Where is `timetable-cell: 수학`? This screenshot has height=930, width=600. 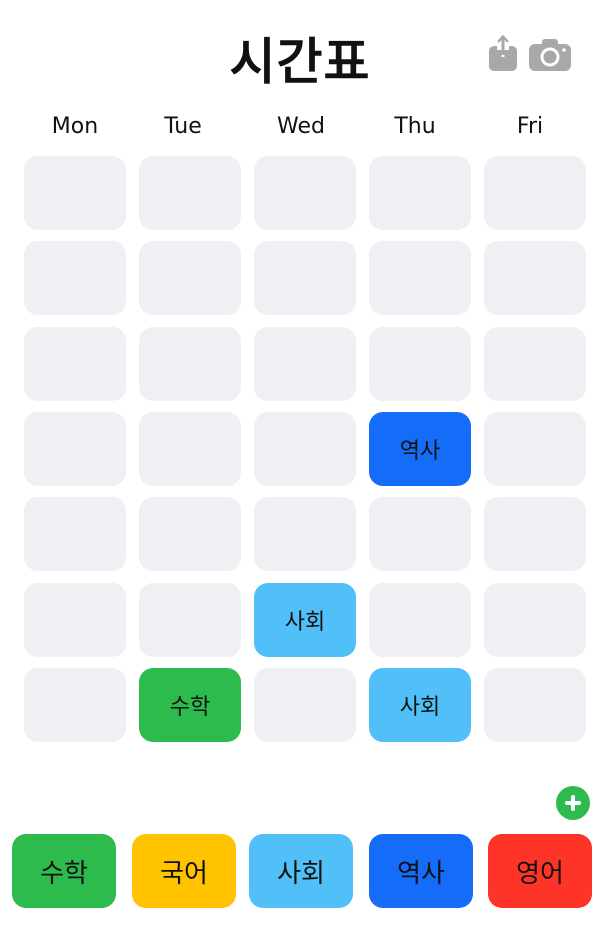 timetable-cell: 수학 is located at coordinates (190, 705).